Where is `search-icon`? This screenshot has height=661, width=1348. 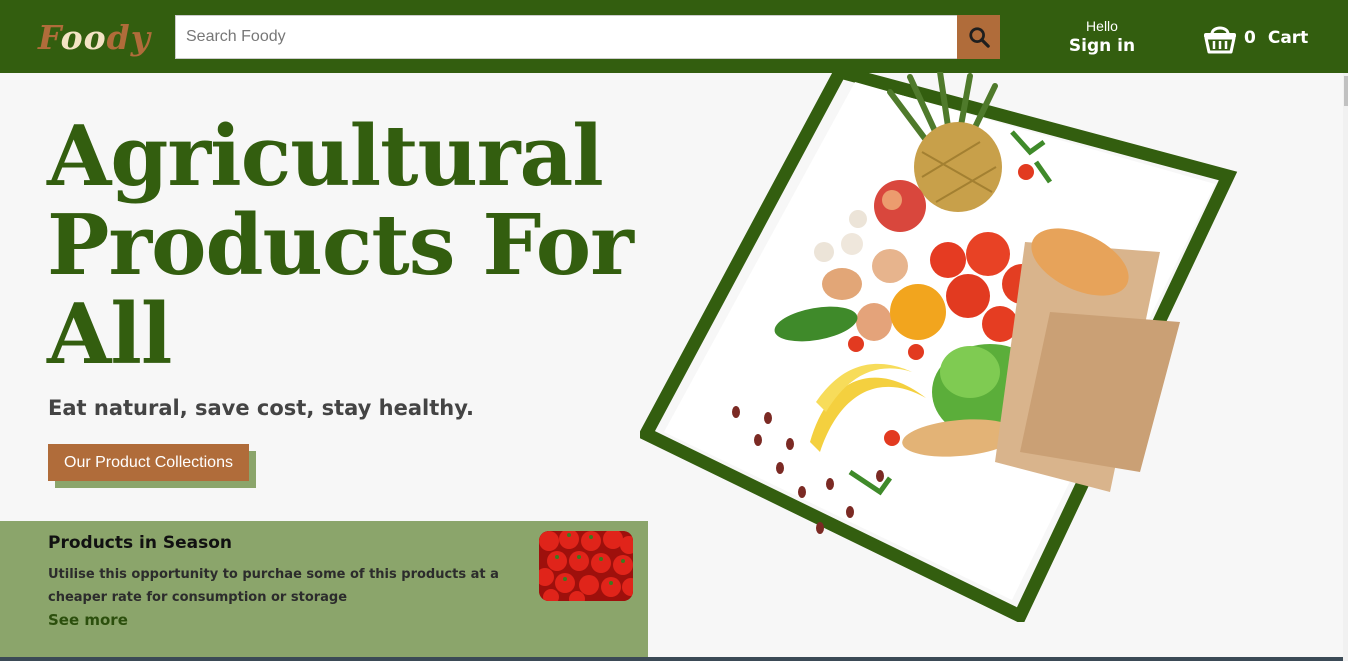 search-icon is located at coordinates (979, 37).